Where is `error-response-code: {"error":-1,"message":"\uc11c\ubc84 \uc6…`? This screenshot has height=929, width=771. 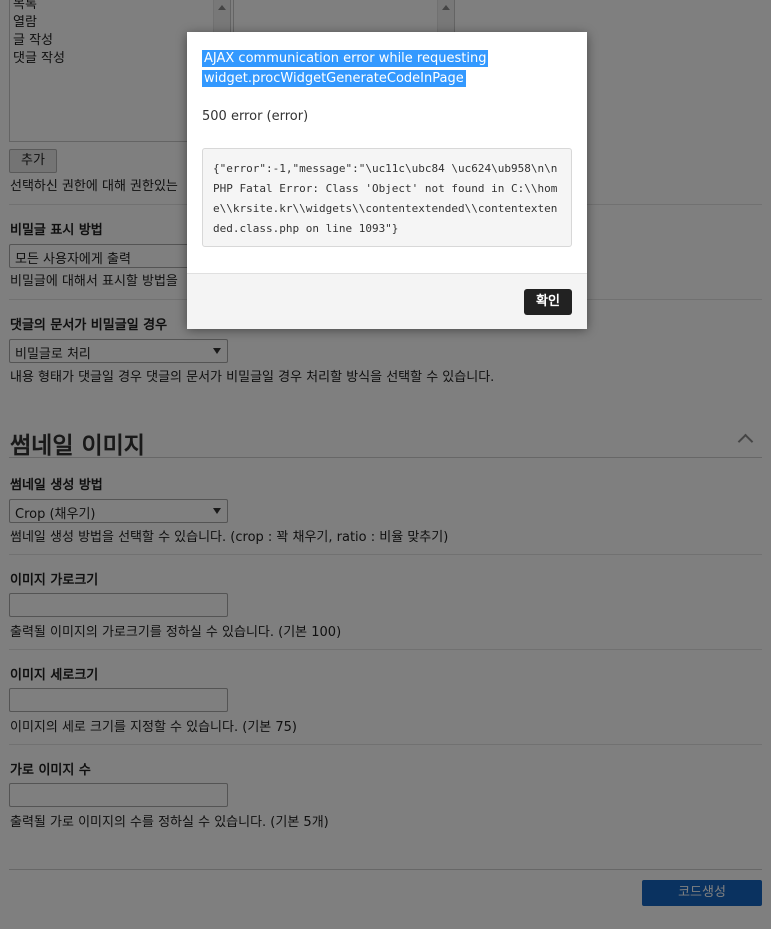 error-response-code: {"error":-1,"message":"\uc11c\ubc84 \uc6… is located at coordinates (387, 197).